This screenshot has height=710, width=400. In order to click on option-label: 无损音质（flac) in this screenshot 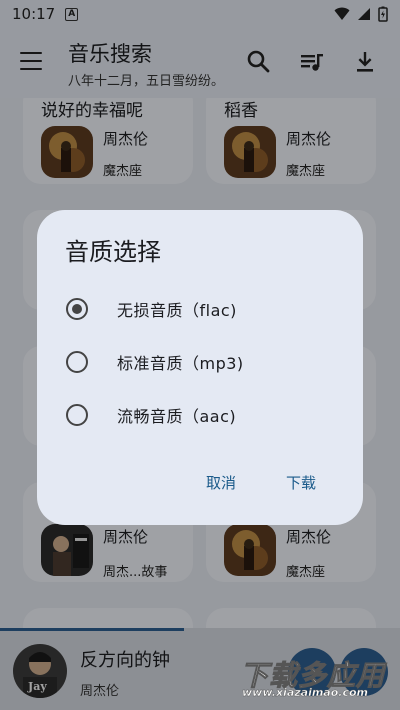, I will do `click(177, 310)`.